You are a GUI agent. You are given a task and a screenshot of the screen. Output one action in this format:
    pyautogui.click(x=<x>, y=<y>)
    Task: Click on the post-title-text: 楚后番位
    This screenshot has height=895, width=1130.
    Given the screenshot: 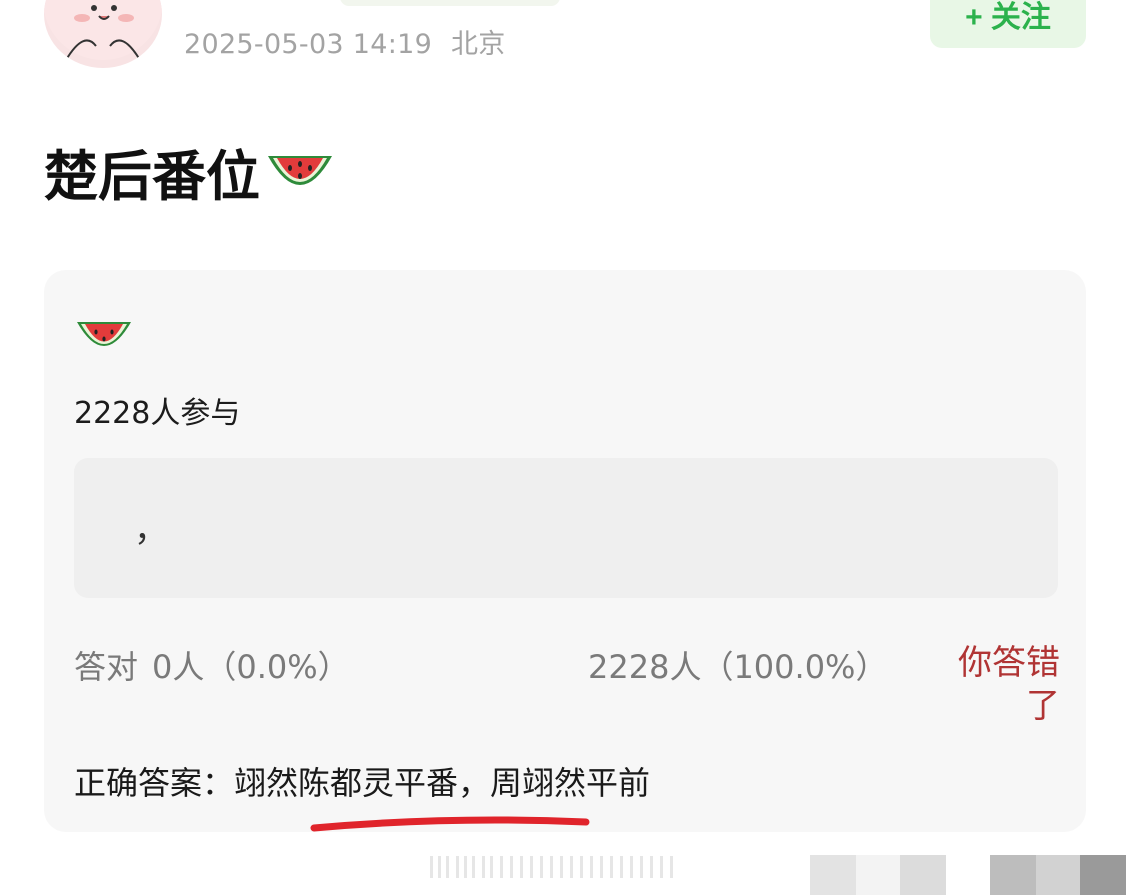 What is the action you would take?
    pyautogui.click(x=152, y=176)
    